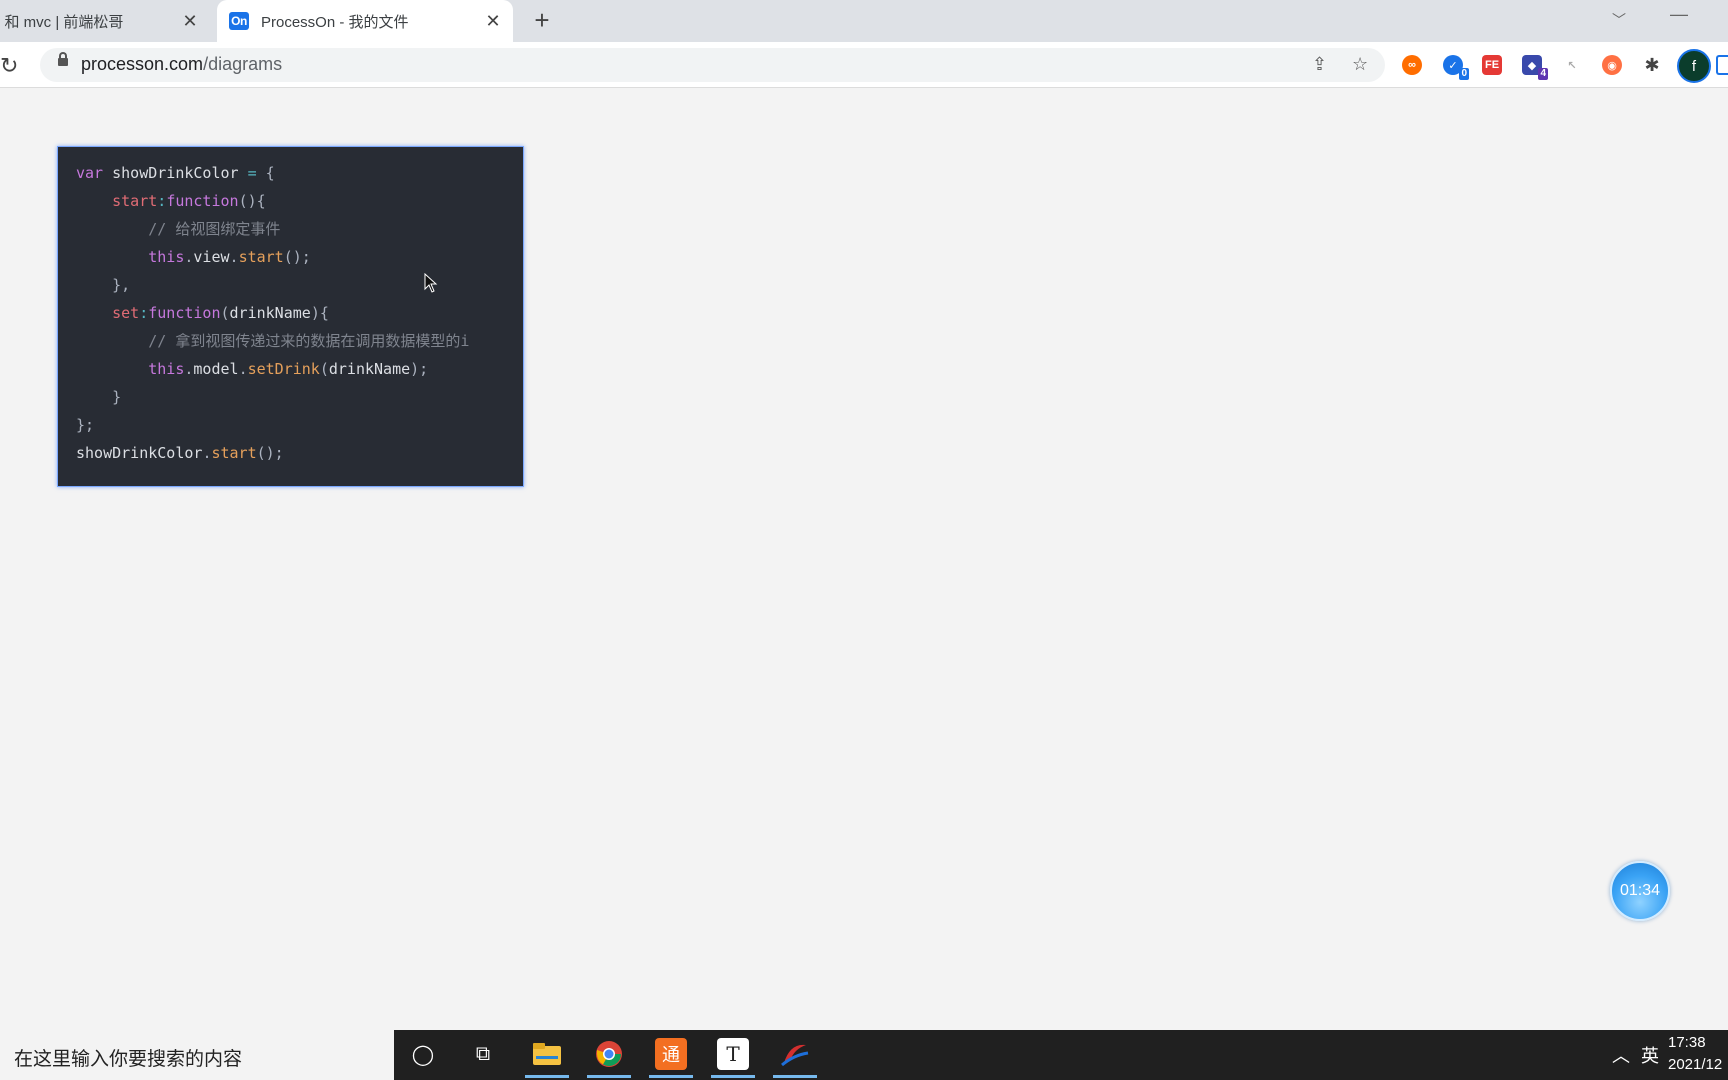 The image size is (1728, 1080). What do you see at coordinates (1456, 67) in the screenshot?
I see `checklist-extension-icon: ✓ 0` at bounding box center [1456, 67].